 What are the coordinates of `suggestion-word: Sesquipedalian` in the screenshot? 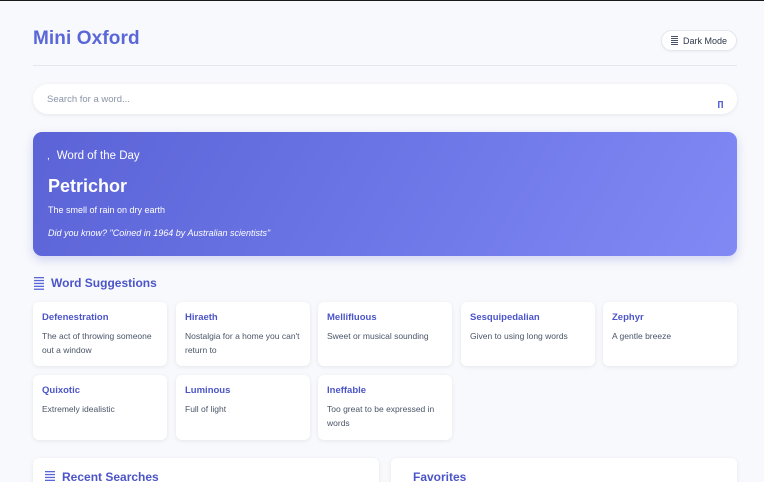 It's located at (505, 317).